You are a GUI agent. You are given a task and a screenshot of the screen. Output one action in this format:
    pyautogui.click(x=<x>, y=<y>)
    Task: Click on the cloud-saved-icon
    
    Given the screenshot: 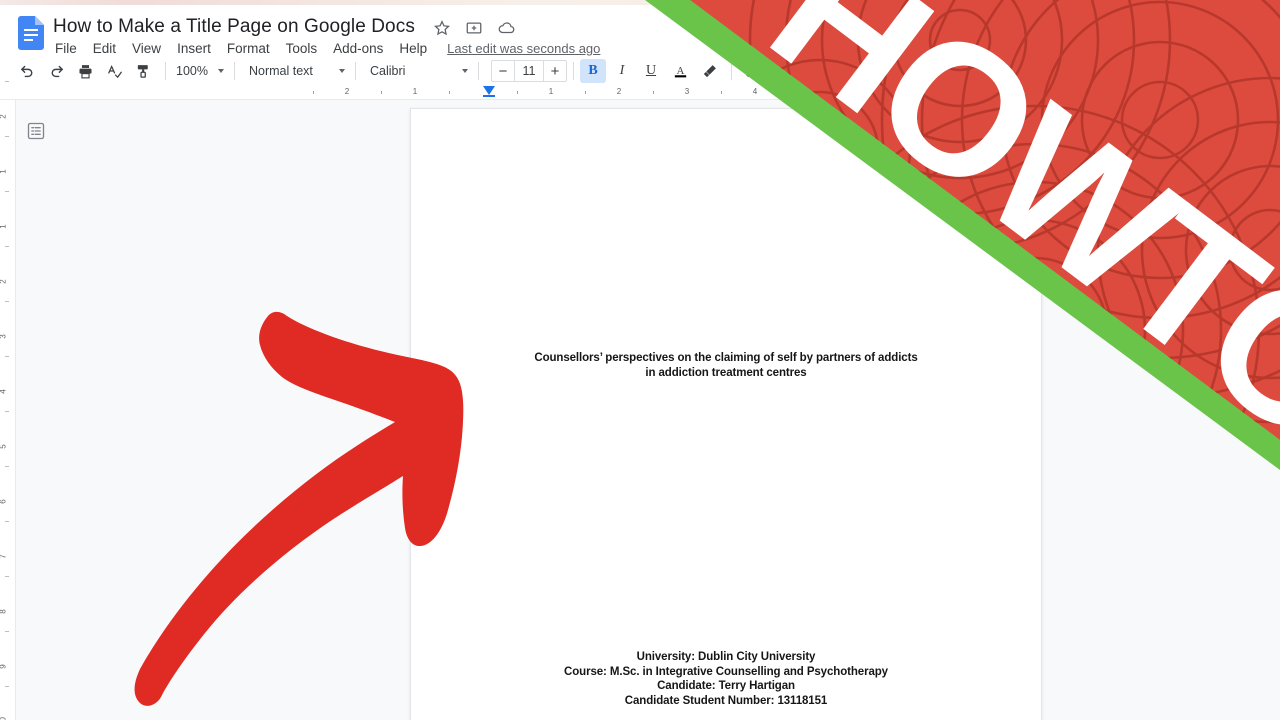 What is the action you would take?
    pyautogui.click(x=506, y=28)
    